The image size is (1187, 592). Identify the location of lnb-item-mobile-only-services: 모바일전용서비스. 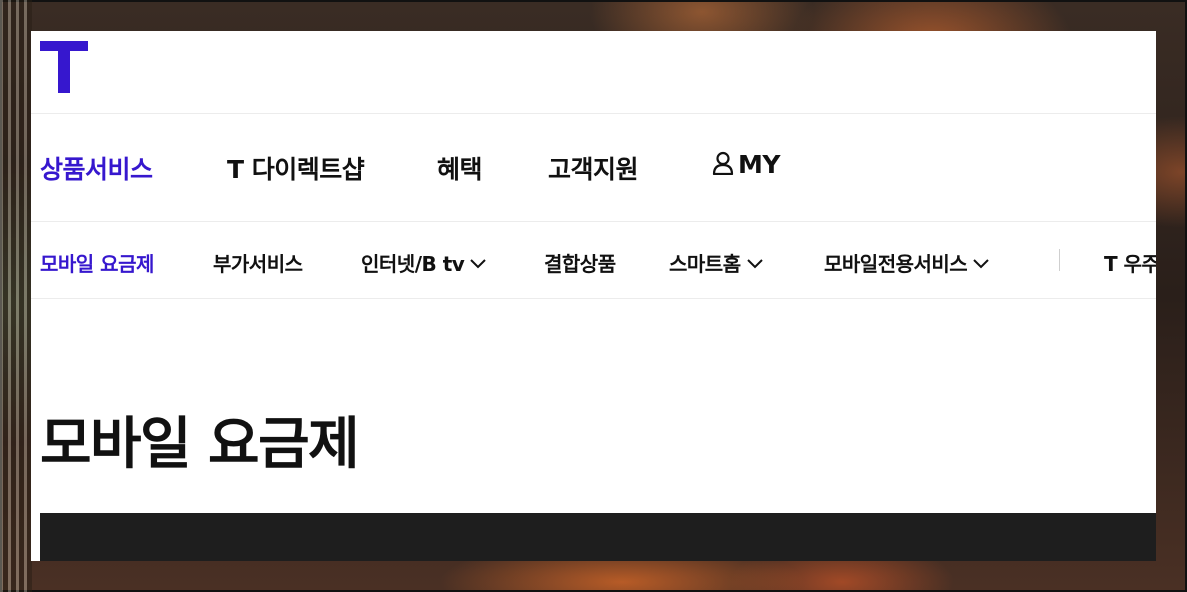
(906, 262).